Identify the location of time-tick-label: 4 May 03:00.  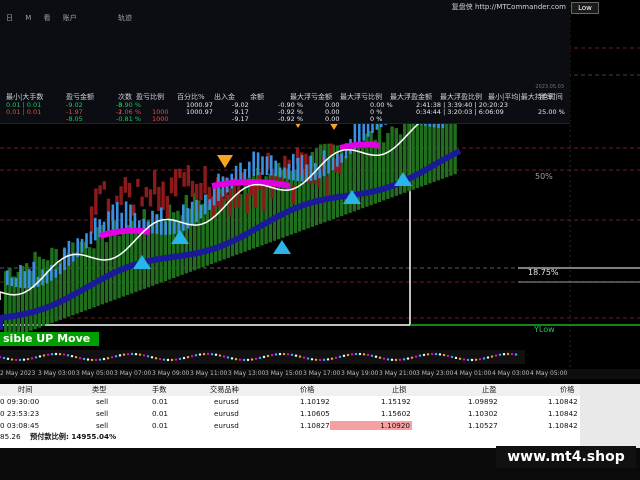
(511, 373).